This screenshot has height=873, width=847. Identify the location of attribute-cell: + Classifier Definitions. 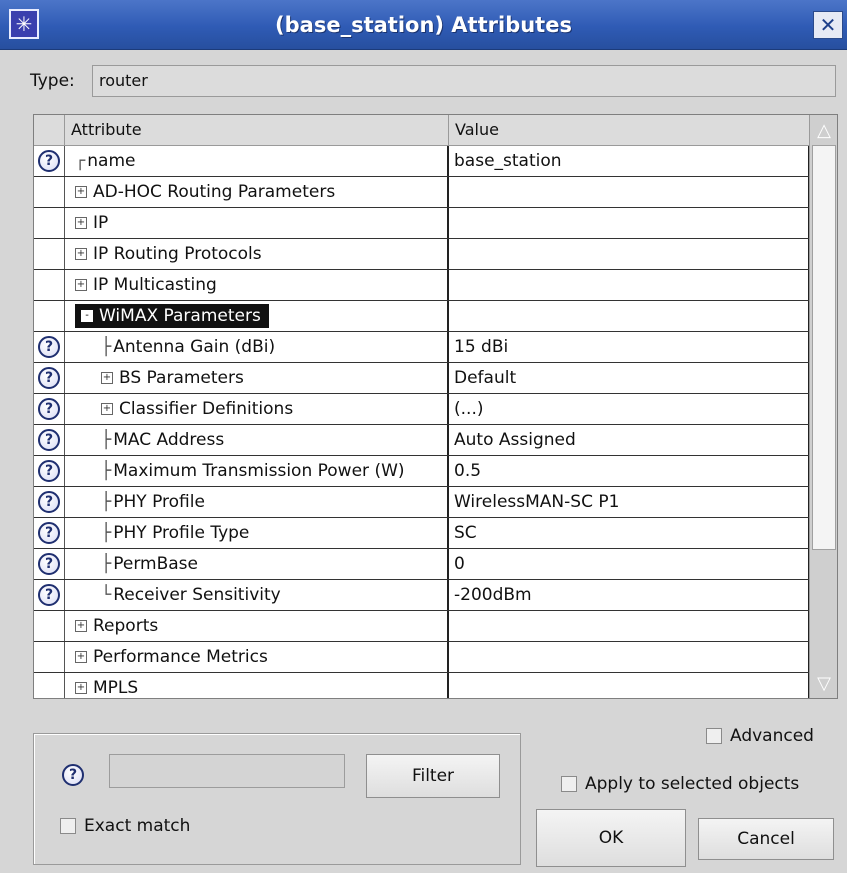
(257, 409).